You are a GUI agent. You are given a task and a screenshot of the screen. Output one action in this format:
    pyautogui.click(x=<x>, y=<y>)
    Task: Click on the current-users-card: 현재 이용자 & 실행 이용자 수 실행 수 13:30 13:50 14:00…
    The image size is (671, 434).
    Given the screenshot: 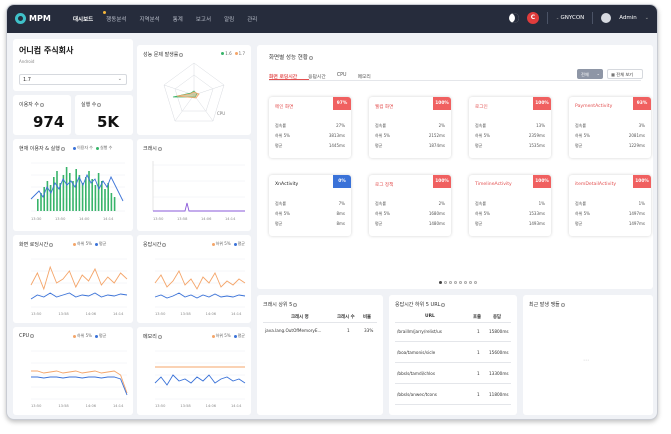 What is the action you would take?
    pyautogui.click(x=73, y=185)
    